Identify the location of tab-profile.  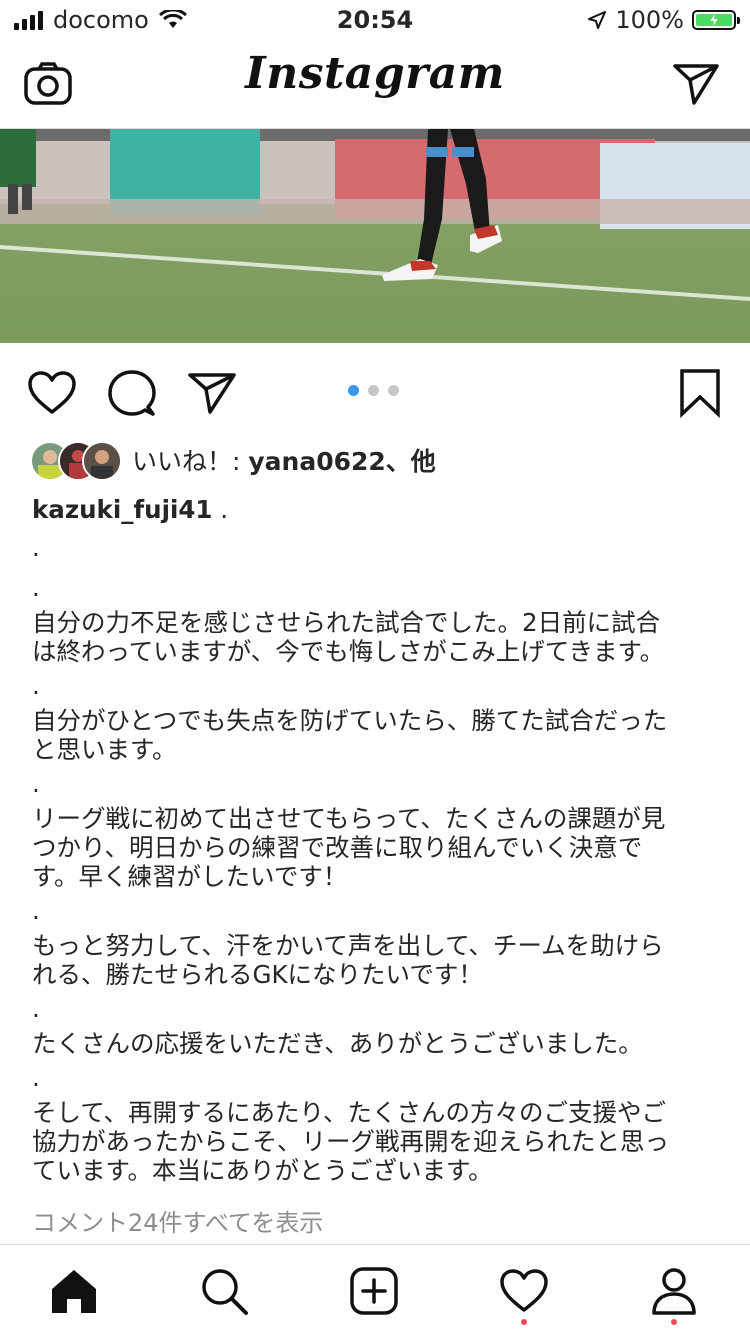
(674, 1294).